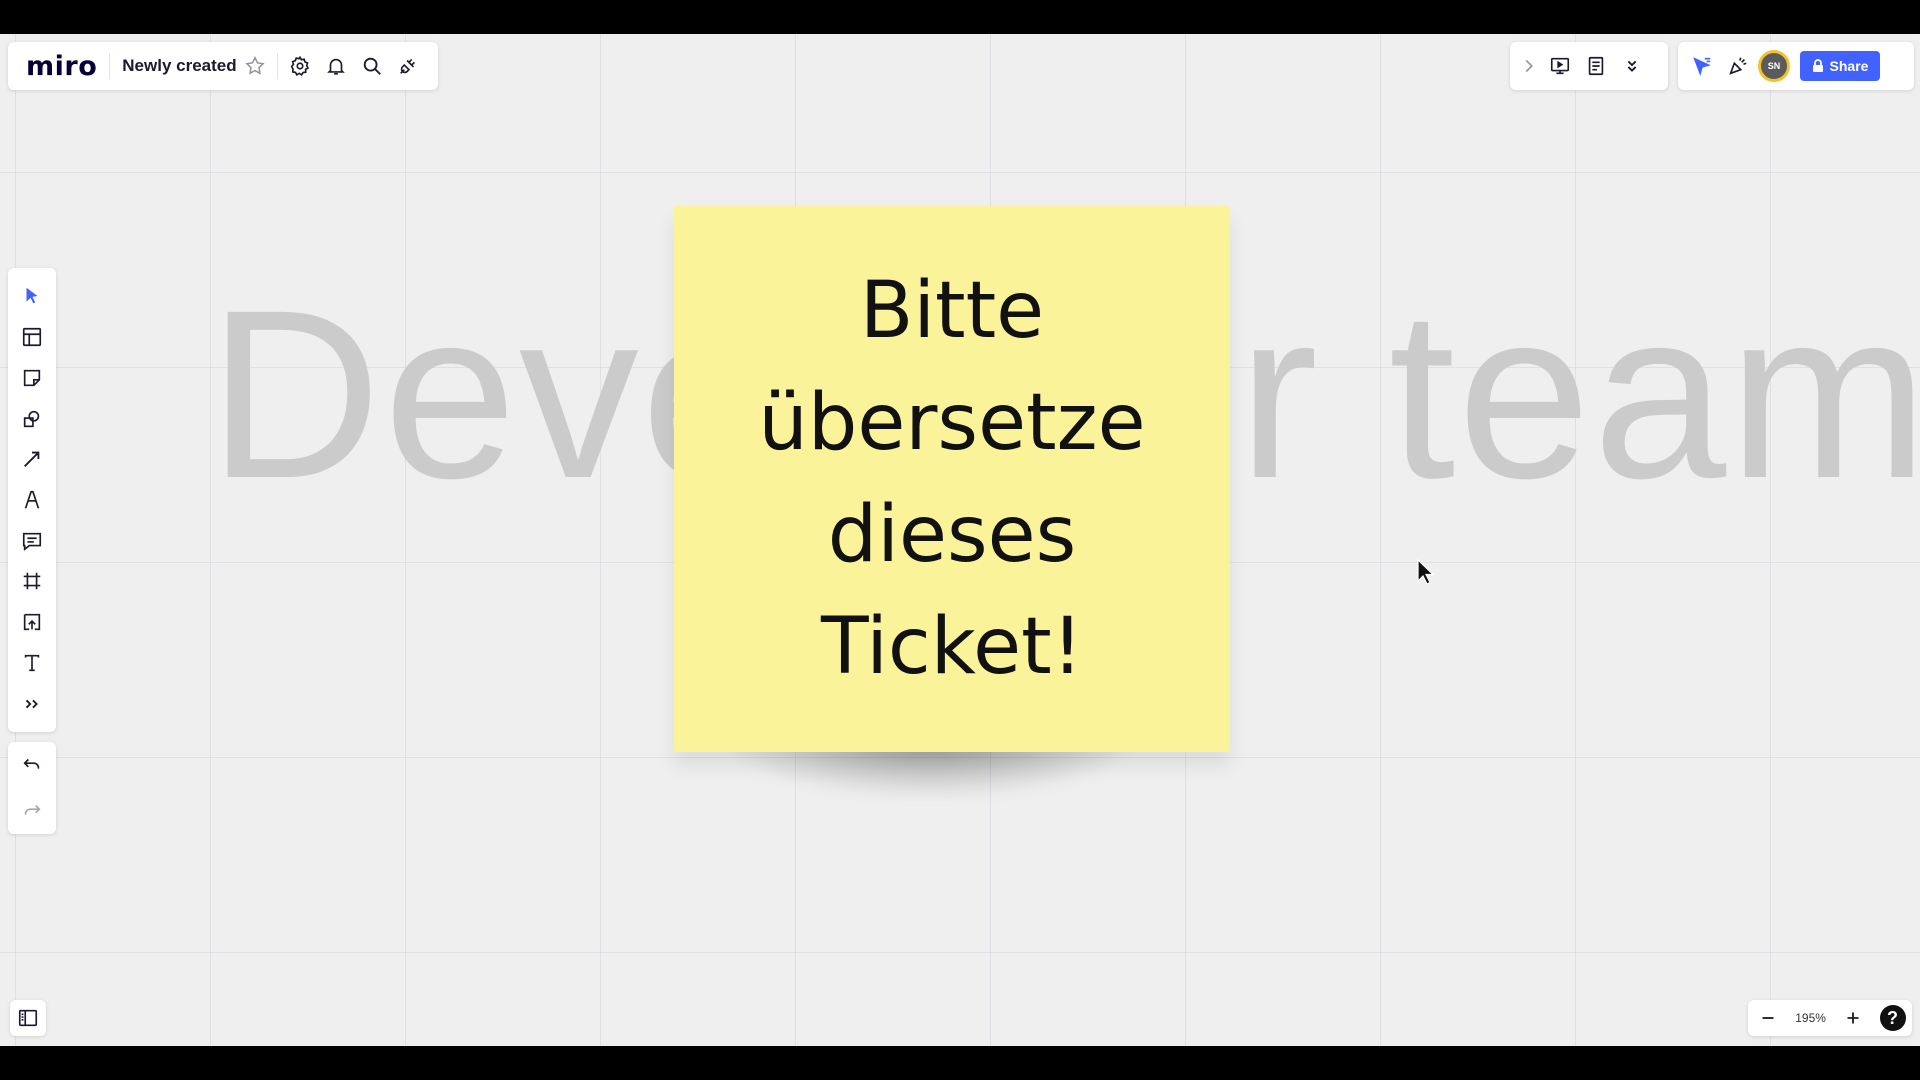 Image resolution: width=1920 pixels, height=1080 pixels. Describe the element at coordinates (408, 66) in the screenshot. I see `integrations-icon` at that location.